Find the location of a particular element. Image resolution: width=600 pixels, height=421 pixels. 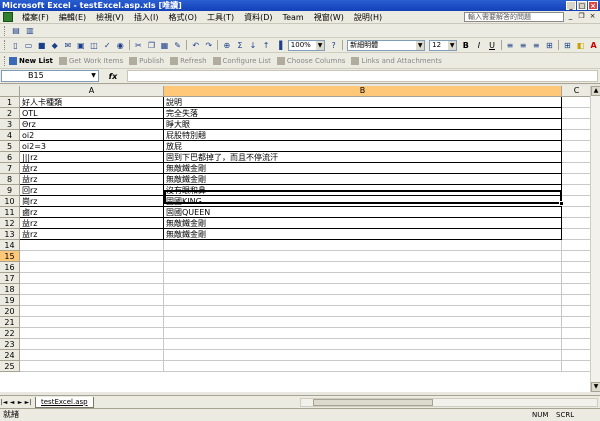

sheet-tab: testExcel.asp is located at coordinates (64, 402).